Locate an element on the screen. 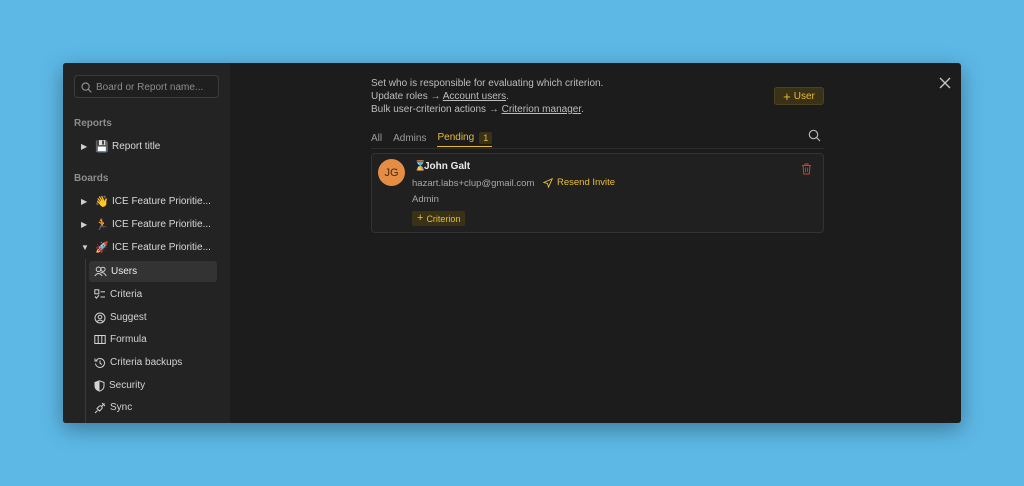  tab-all: All is located at coordinates (376, 138).